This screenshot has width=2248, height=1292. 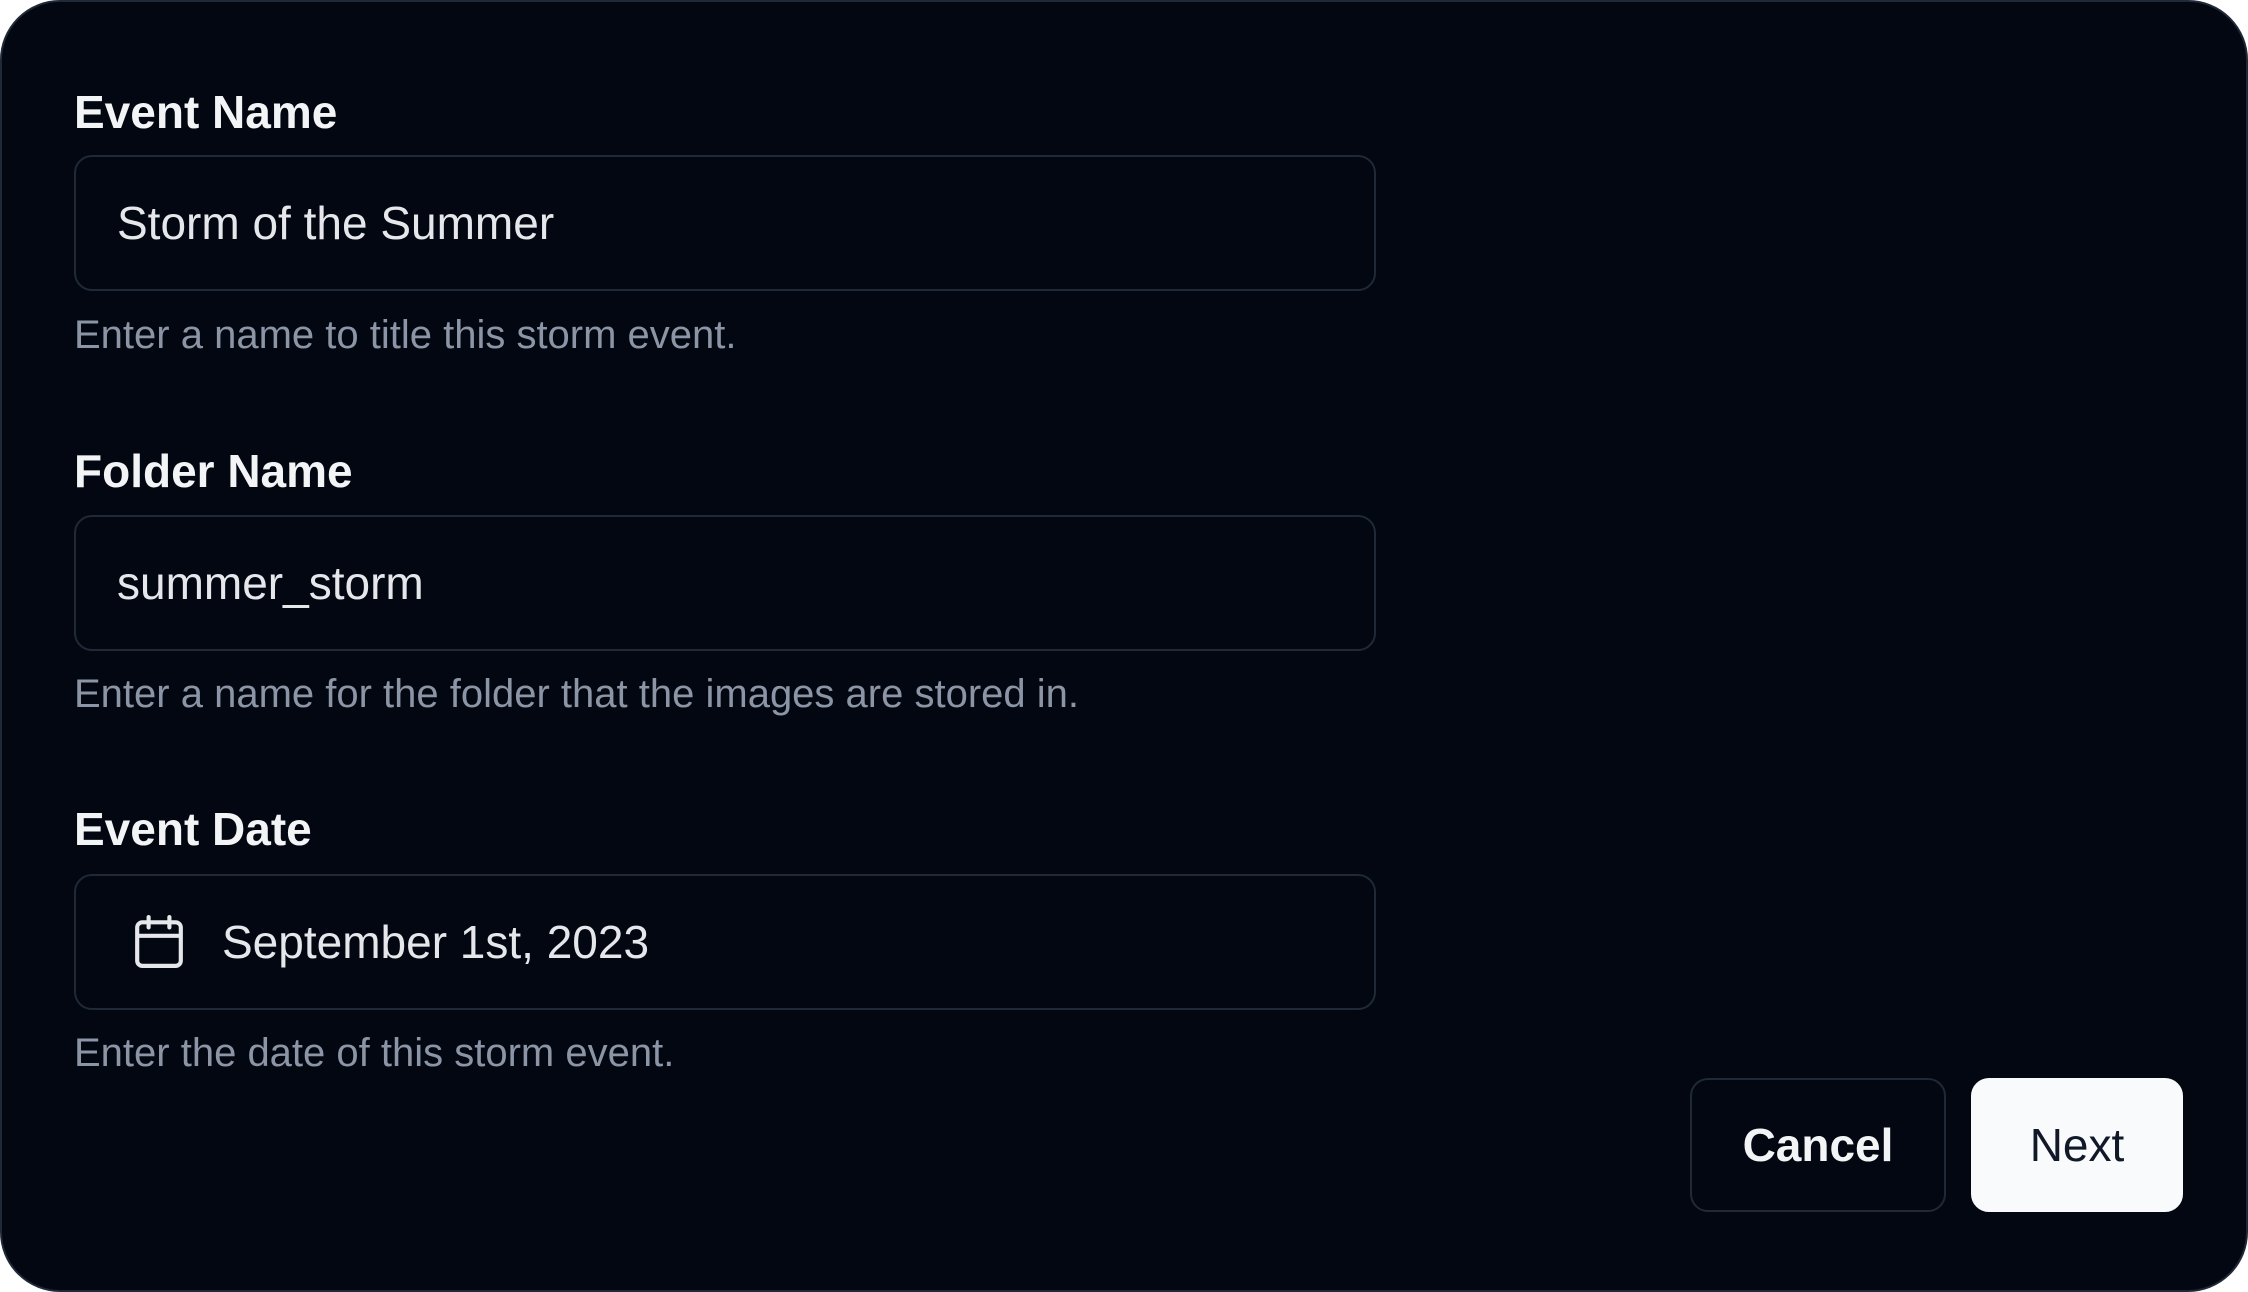 I want to click on event-date-picker-button: September 1st, 2023, so click(x=725, y=942).